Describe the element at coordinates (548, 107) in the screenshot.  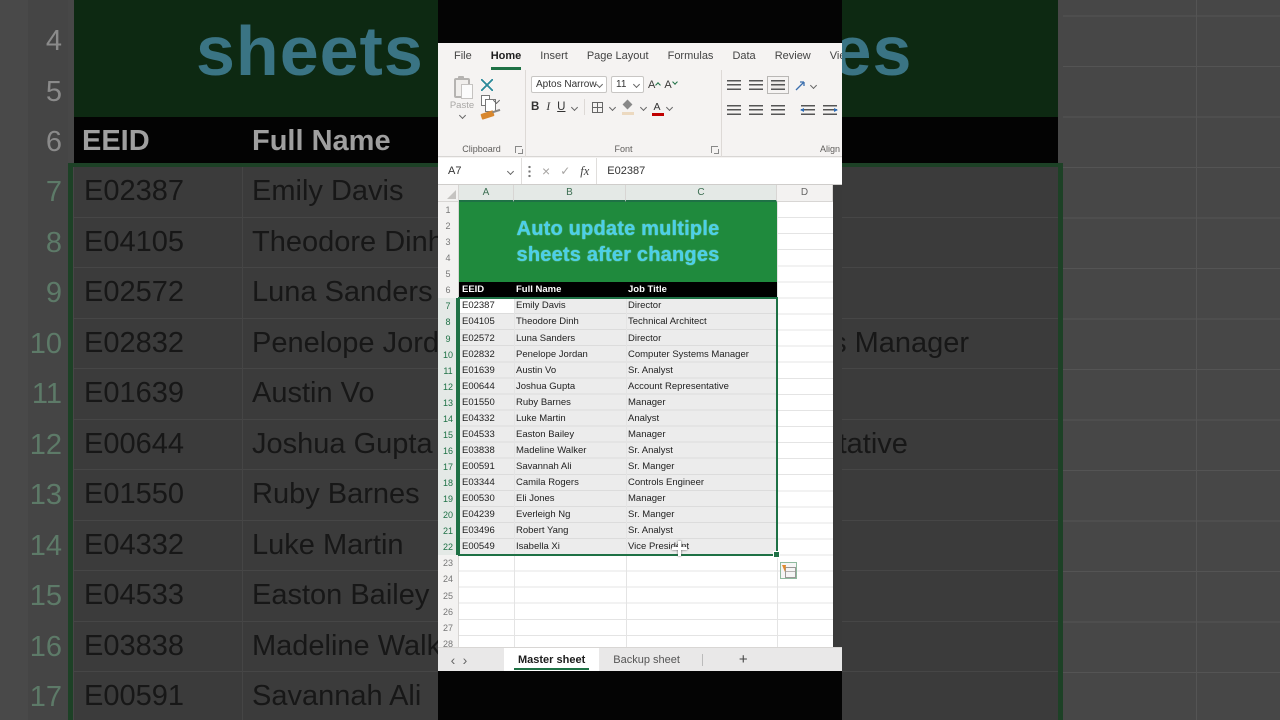
I see `italic-button: I` at that location.